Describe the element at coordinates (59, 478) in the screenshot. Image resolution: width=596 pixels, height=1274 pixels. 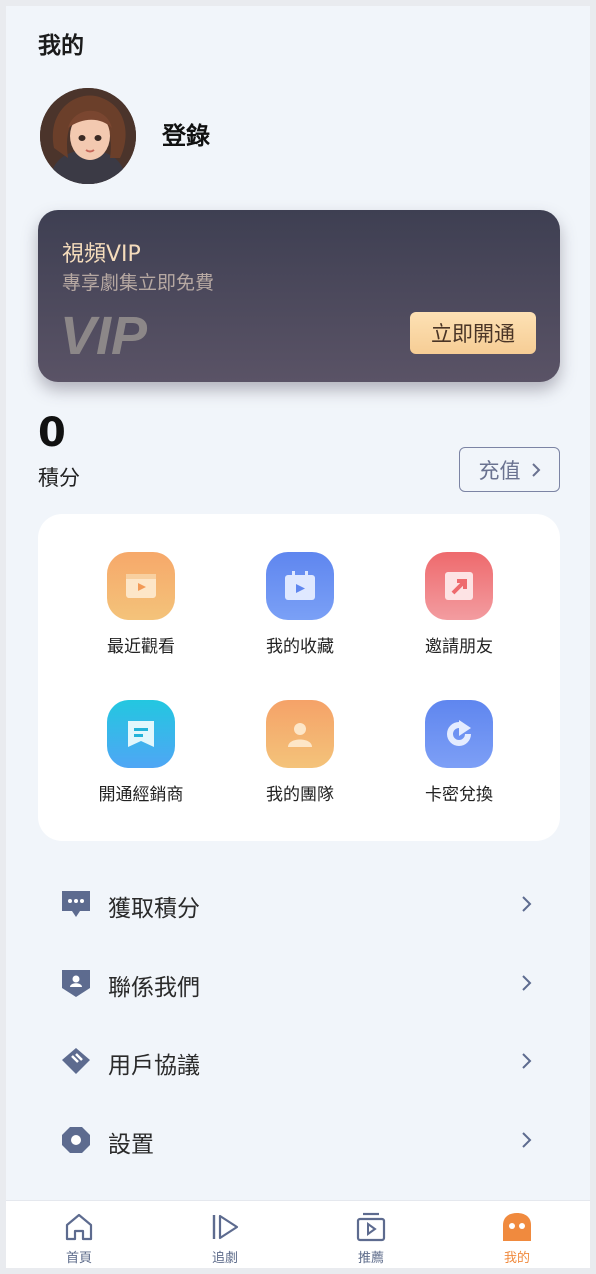
I see `points-label: 積分` at that location.